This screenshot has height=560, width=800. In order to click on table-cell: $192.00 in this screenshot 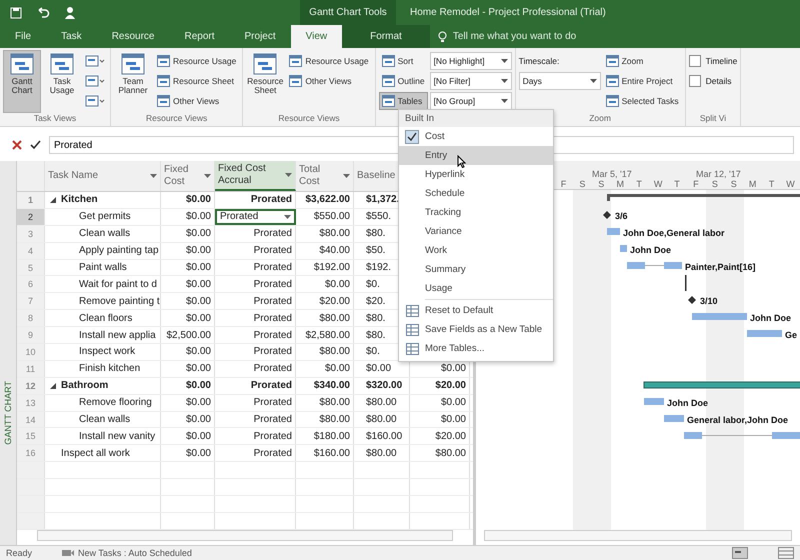, I will do `click(325, 268)`.